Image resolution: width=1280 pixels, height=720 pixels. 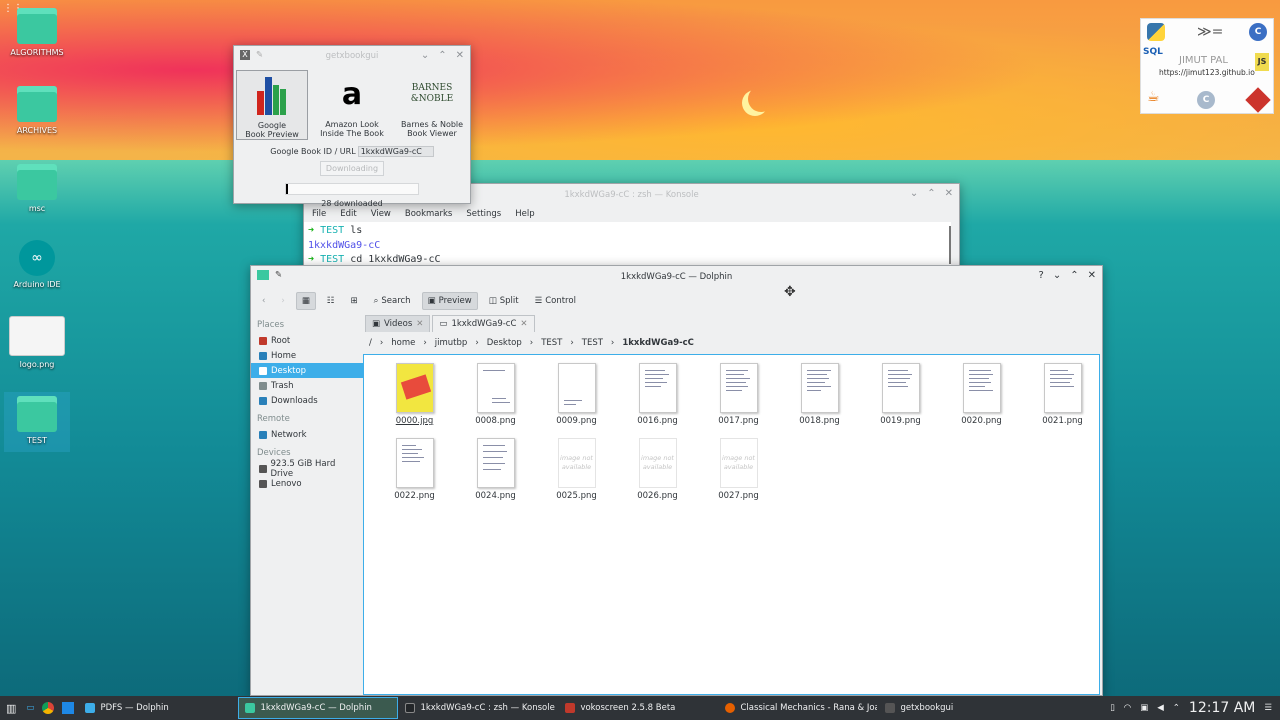 I want to click on menu-file: File, so click(x=319, y=214).